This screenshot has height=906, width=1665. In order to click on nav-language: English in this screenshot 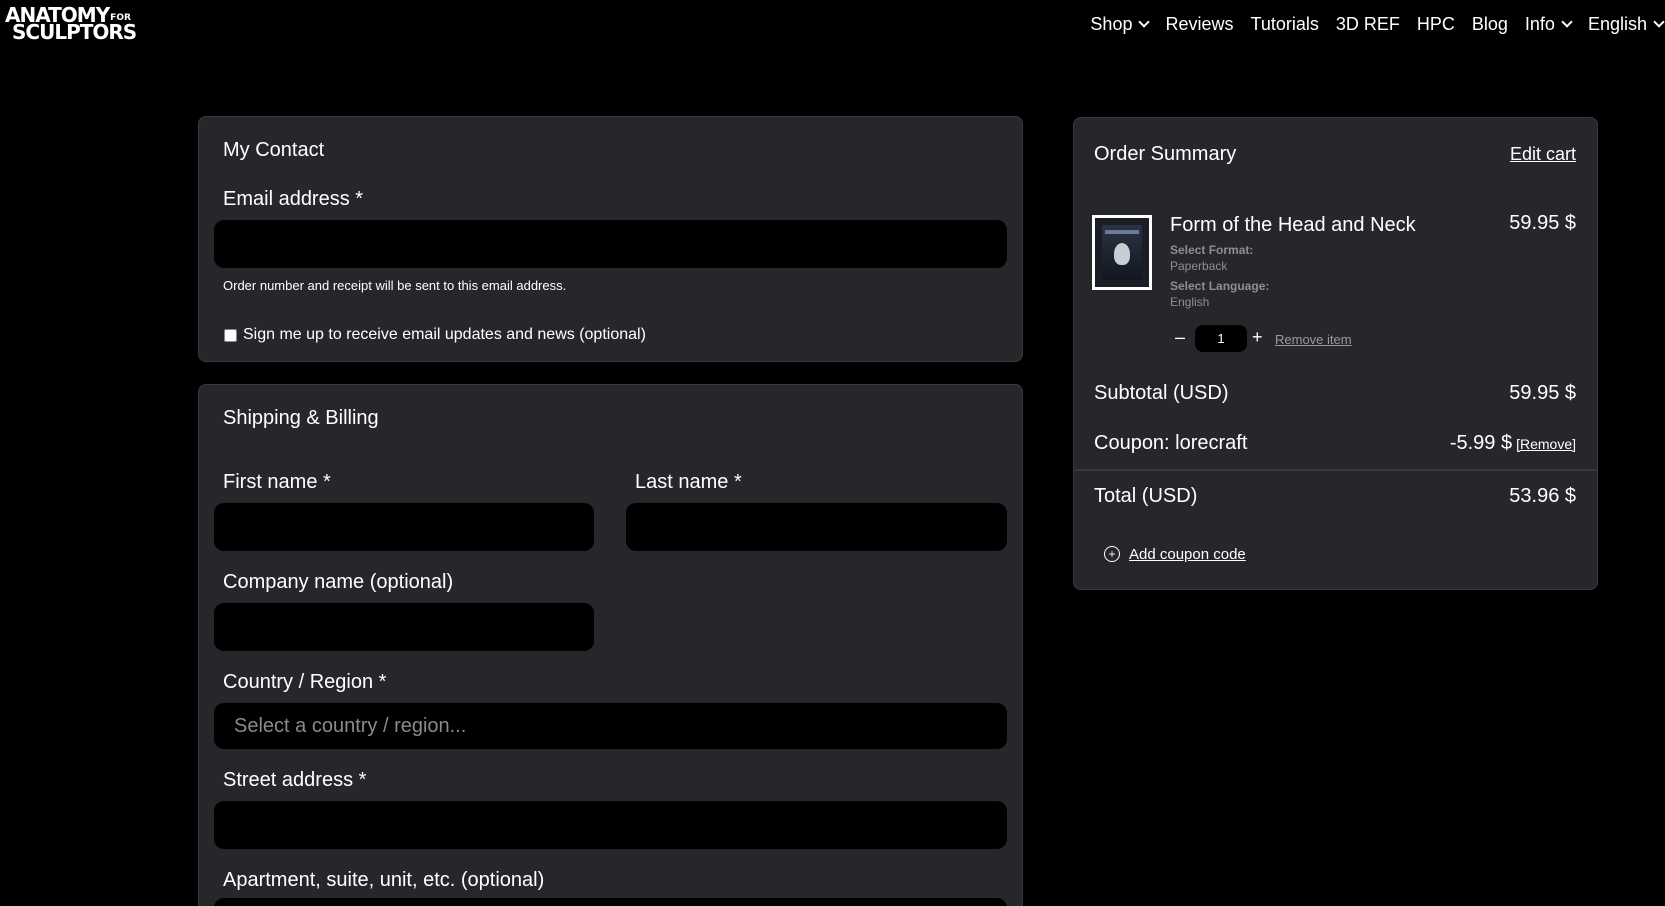, I will do `click(1626, 24)`.